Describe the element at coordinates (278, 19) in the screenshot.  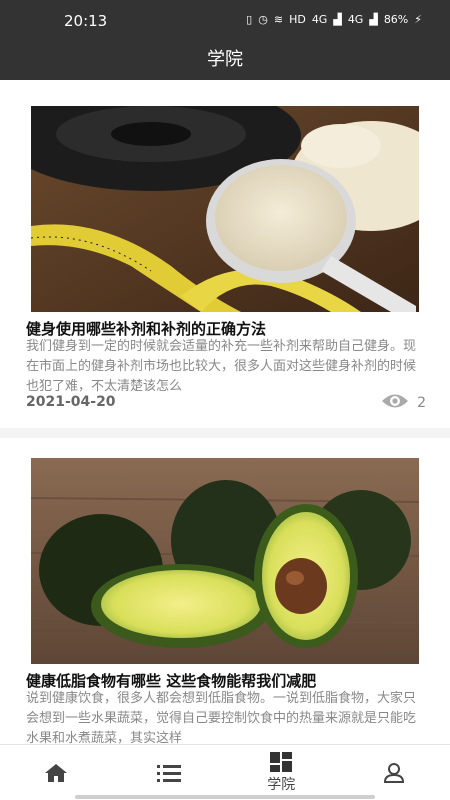
I see `wifi-icon: ≋` at that location.